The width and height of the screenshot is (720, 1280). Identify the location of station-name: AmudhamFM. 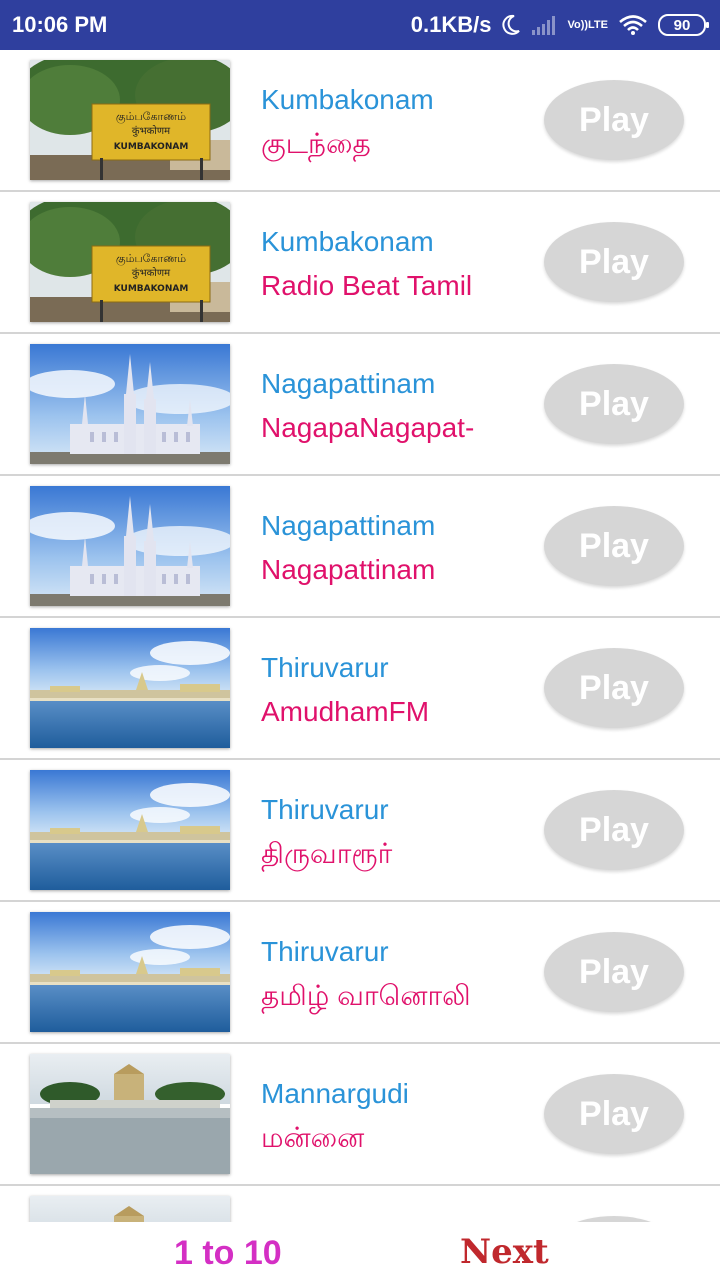
(345, 711).